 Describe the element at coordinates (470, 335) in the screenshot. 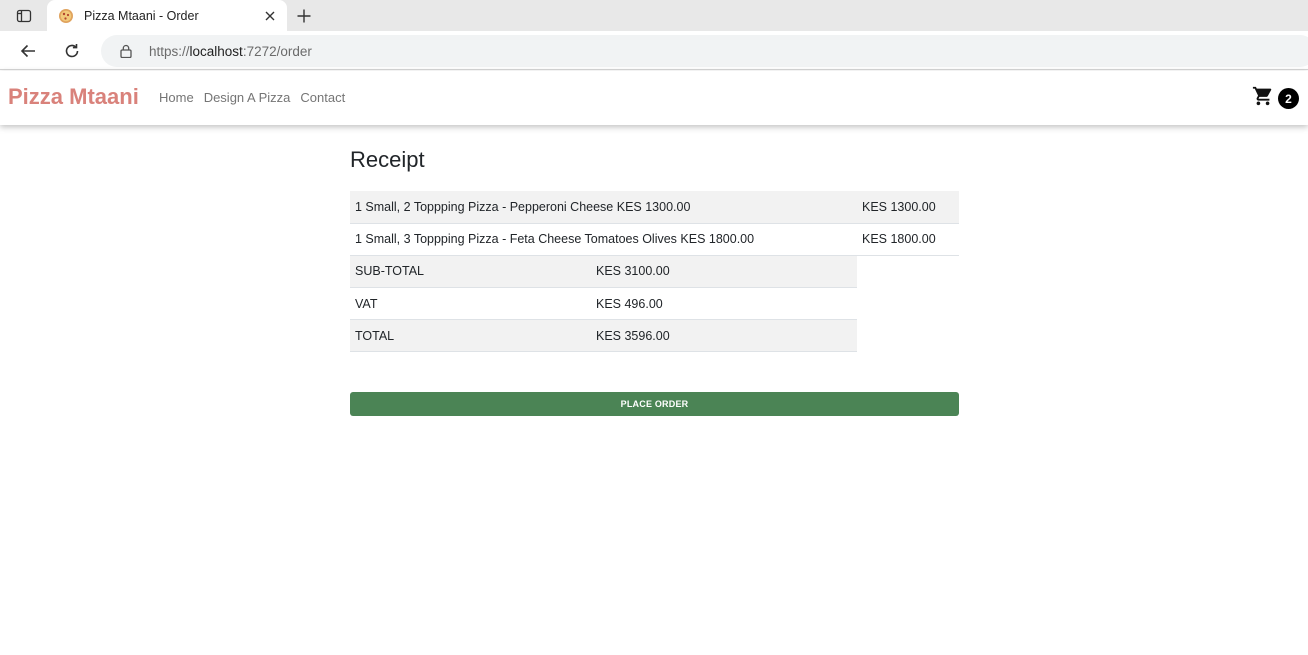

I see `total-label: TOTAL` at that location.